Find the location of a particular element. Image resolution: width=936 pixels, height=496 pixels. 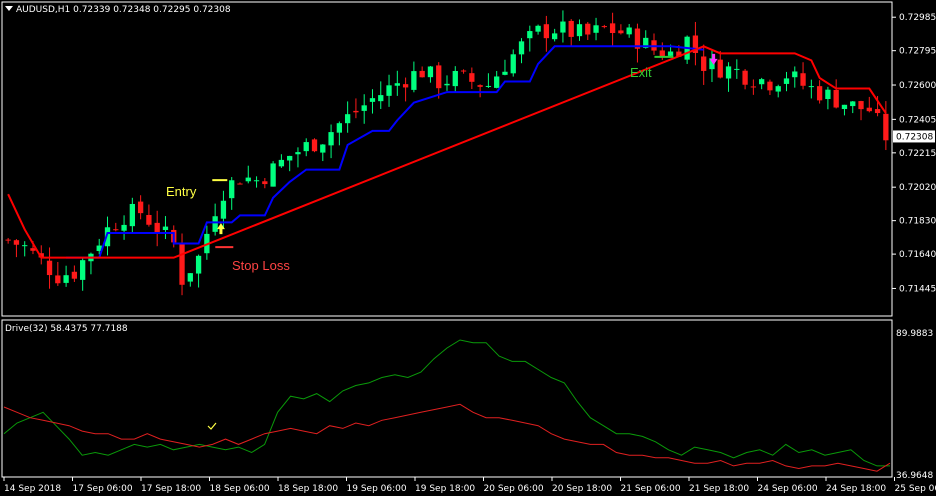

time-tick-label: 18 Sep 18:00 is located at coordinates (308, 489).